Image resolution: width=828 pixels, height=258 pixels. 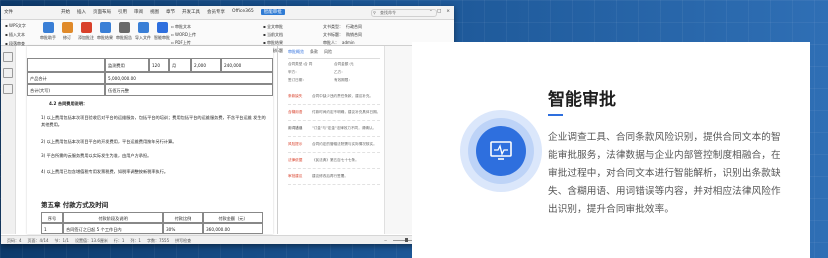 I want to click on clause-paragraph: 3) 平台所需的云服务费用以实际发生为准，由用户方承担。, so click(x=96, y=155).